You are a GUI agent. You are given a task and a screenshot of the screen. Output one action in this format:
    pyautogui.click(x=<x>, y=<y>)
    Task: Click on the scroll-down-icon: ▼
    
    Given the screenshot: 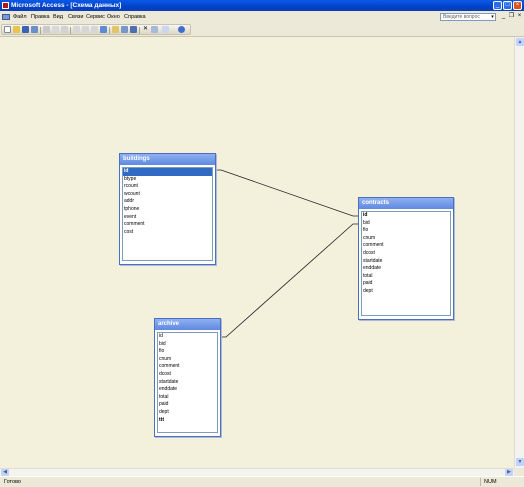 What is the action you would take?
    pyautogui.click(x=520, y=462)
    